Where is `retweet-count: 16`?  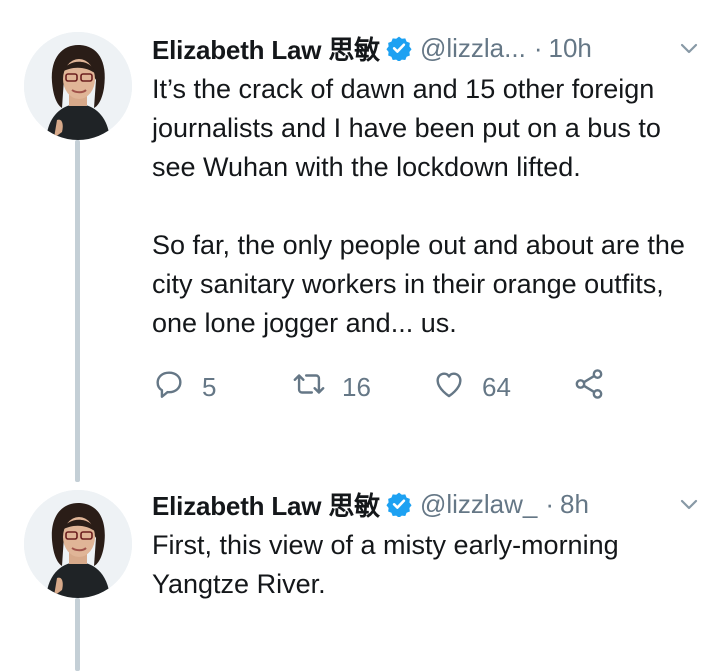 retweet-count: 16 is located at coordinates (356, 386).